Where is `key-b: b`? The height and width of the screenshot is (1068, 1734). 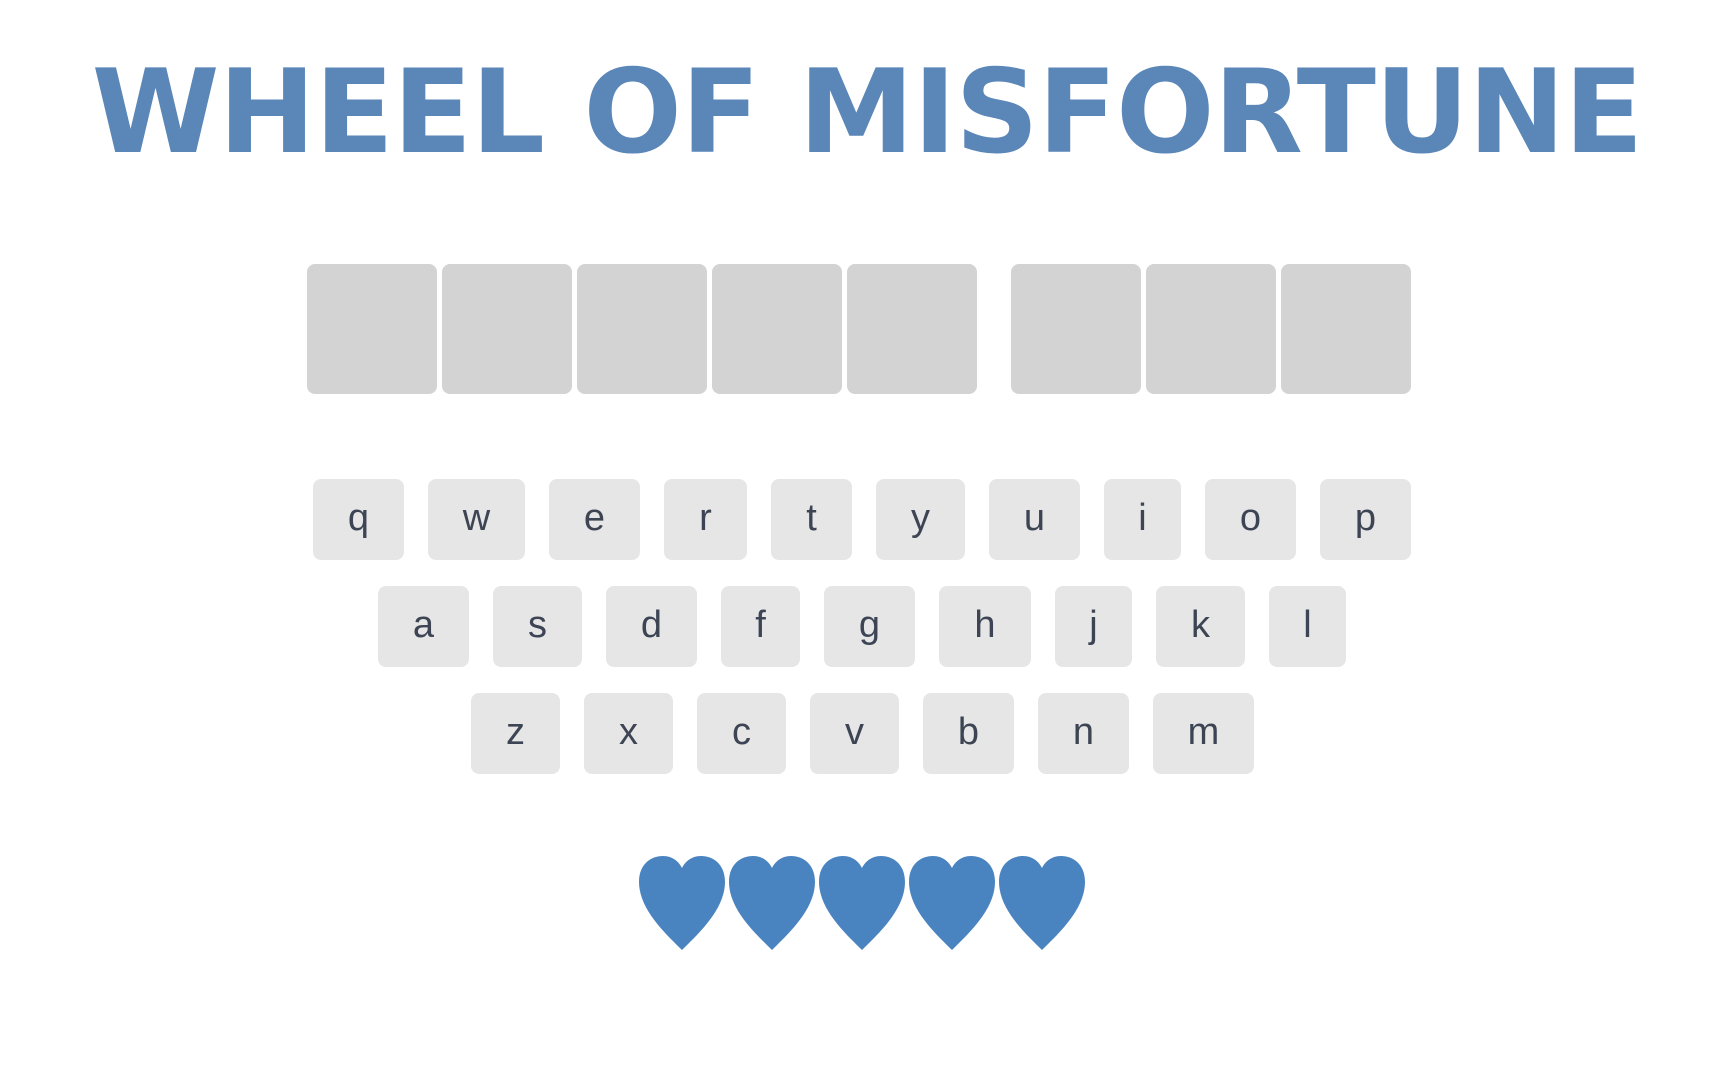
key-b: b is located at coordinates (968, 733).